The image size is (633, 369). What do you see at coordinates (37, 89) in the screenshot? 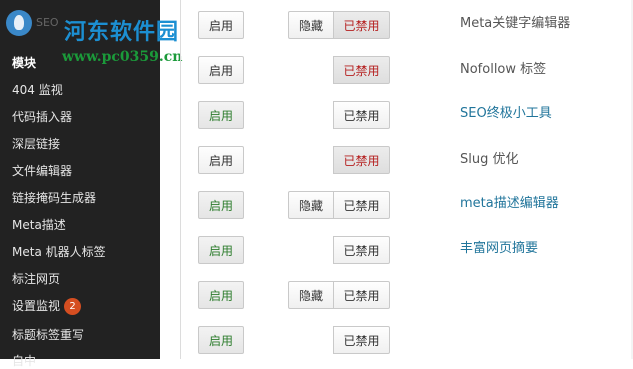
I see `sidebar-item-404-monitor: 404 监视` at bounding box center [37, 89].